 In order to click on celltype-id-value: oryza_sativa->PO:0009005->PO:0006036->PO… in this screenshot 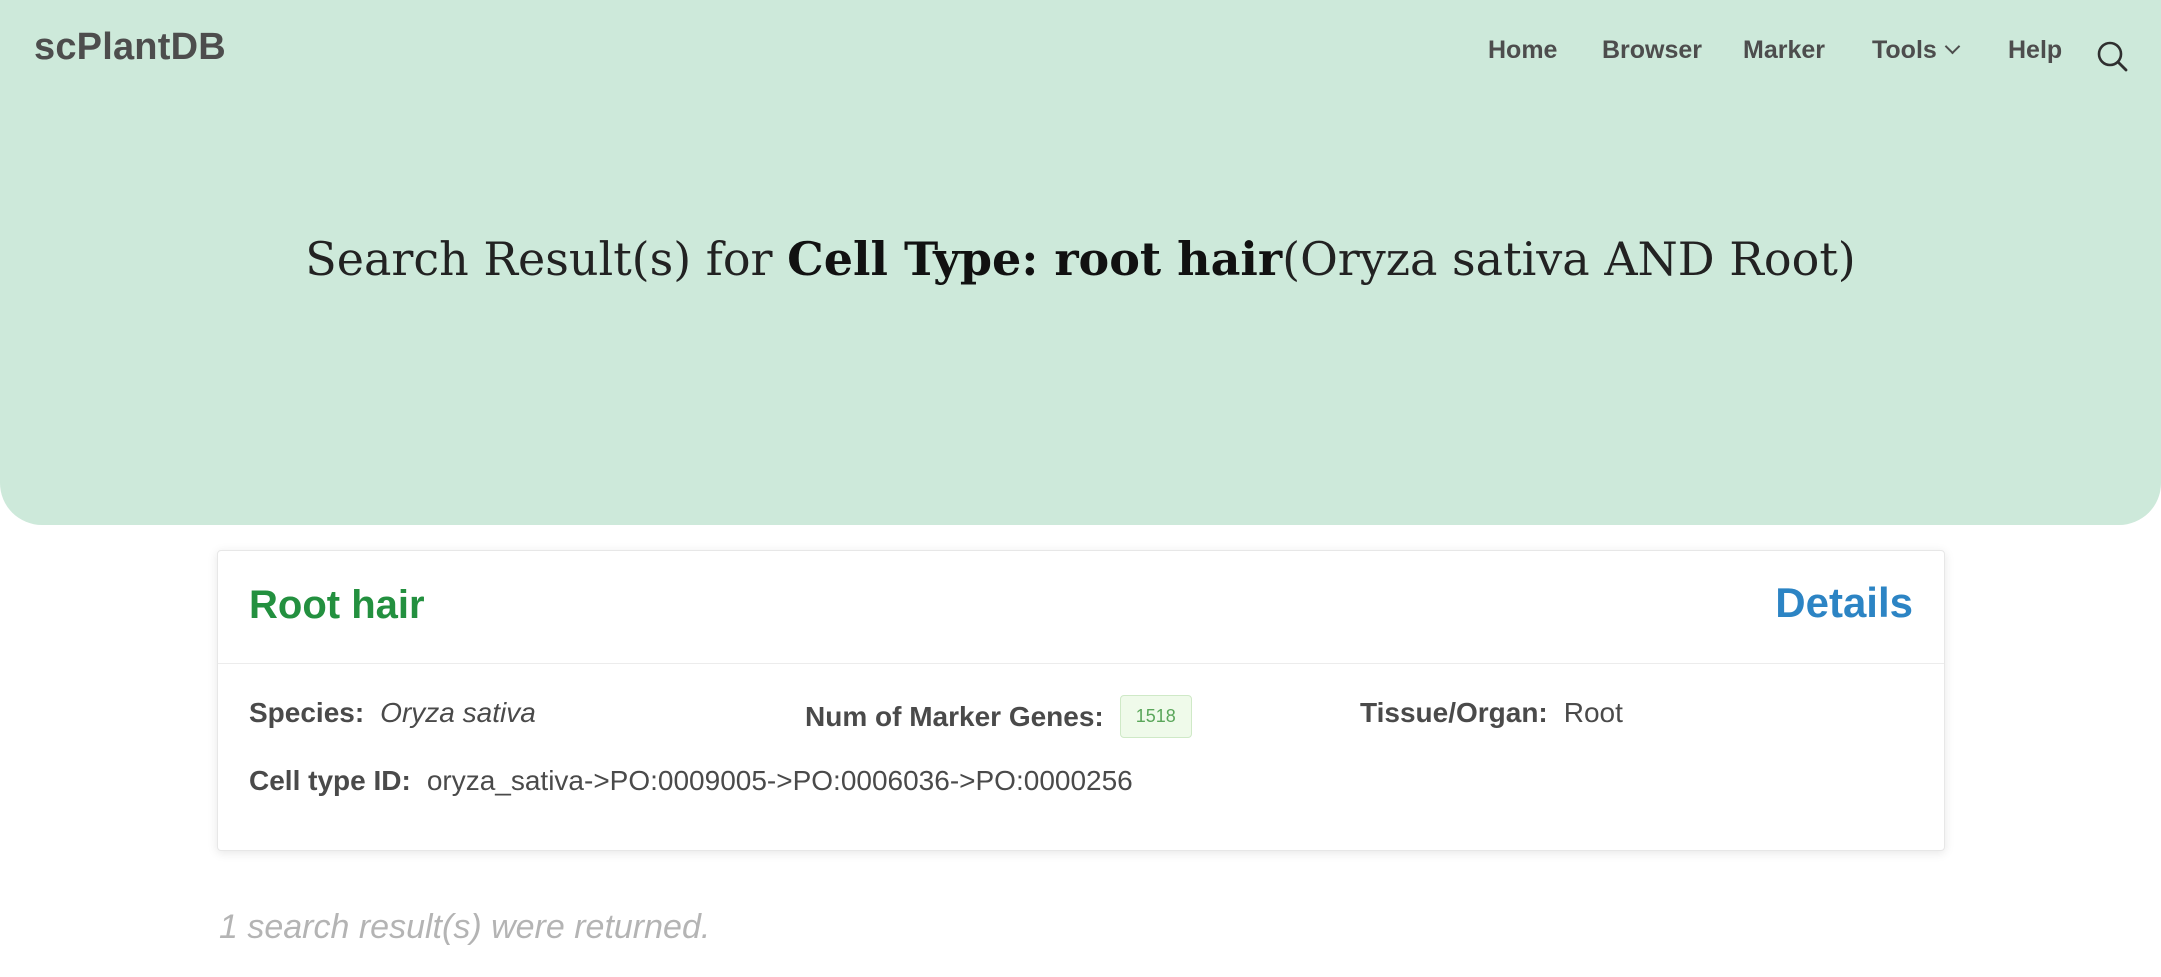, I will do `click(779, 780)`.